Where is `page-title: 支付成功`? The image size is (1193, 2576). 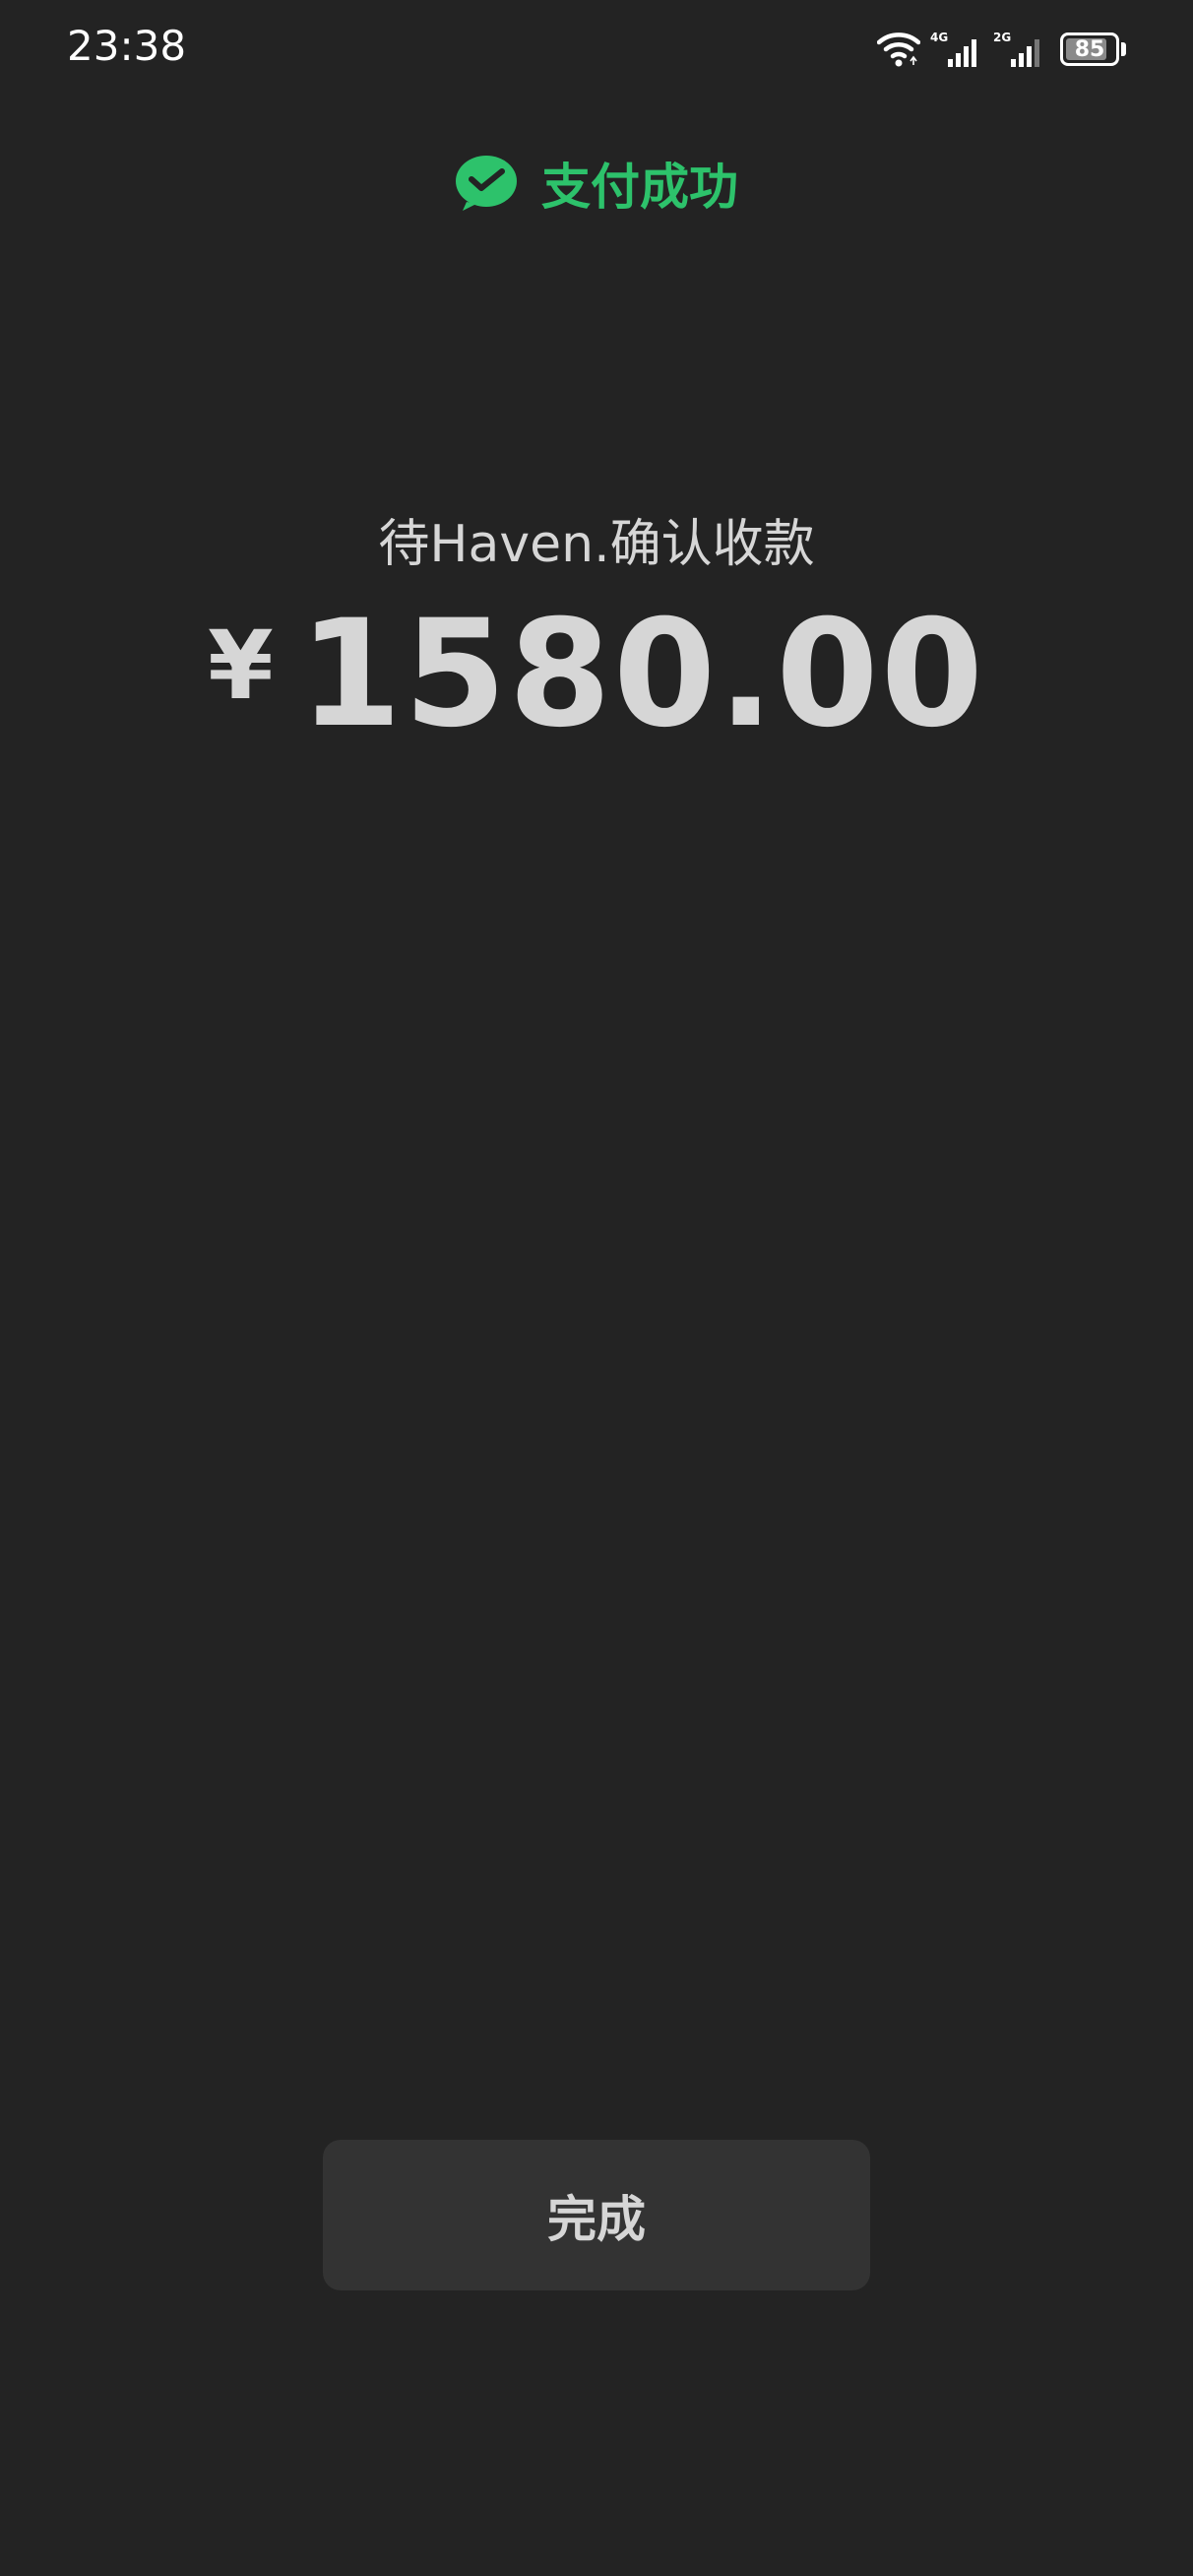 page-title: 支付成功 is located at coordinates (639, 187).